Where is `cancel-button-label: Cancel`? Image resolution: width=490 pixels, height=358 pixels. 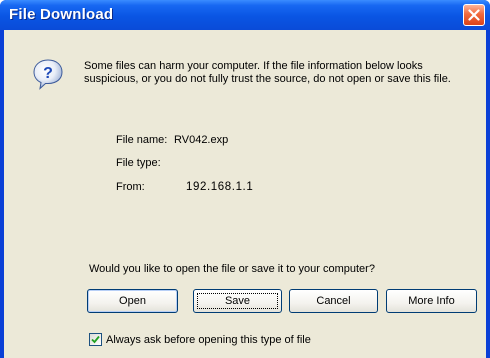 cancel-button-label: Cancel is located at coordinates (333, 301).